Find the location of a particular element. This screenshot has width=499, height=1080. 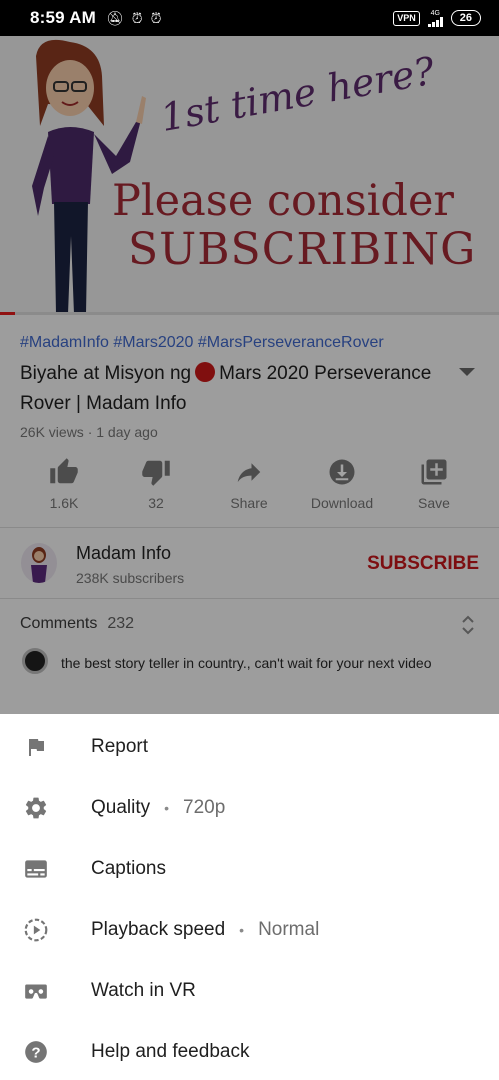

gear-icon is located at coordinates (36, 807).